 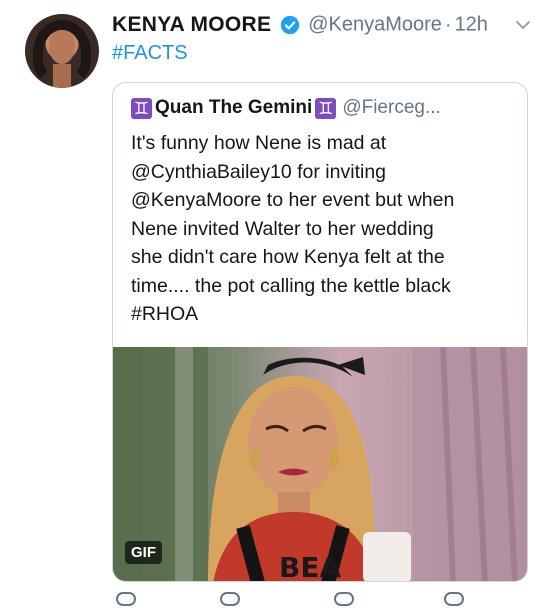 What do you see at coordinates (191, 24) in the screenshot?
I see `author-name: KENYA MOORE` at bounding box center [191, 24].